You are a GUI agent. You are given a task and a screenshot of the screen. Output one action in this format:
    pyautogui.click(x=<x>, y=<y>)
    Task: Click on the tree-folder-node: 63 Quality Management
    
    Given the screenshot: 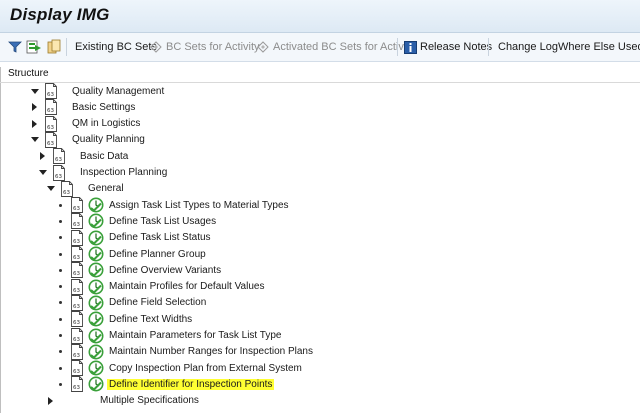 What is the action you would take?
    pyautogui.click(x=98, y=91)
    